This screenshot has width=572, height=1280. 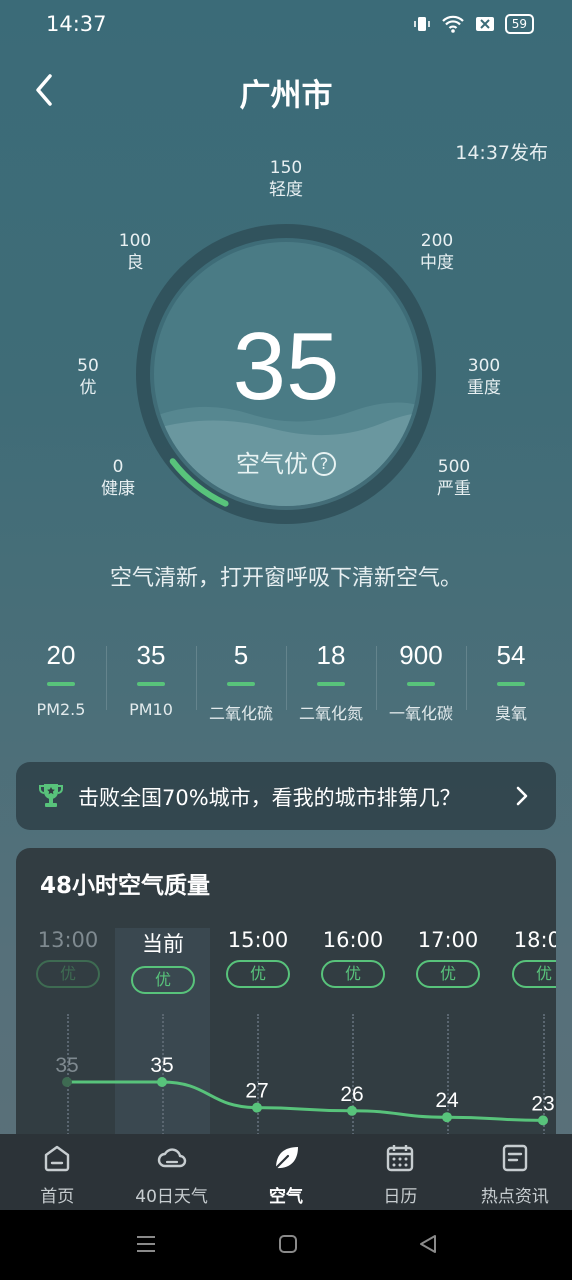 I want to click on trend-label: 27, so click(x=256, y=1091).